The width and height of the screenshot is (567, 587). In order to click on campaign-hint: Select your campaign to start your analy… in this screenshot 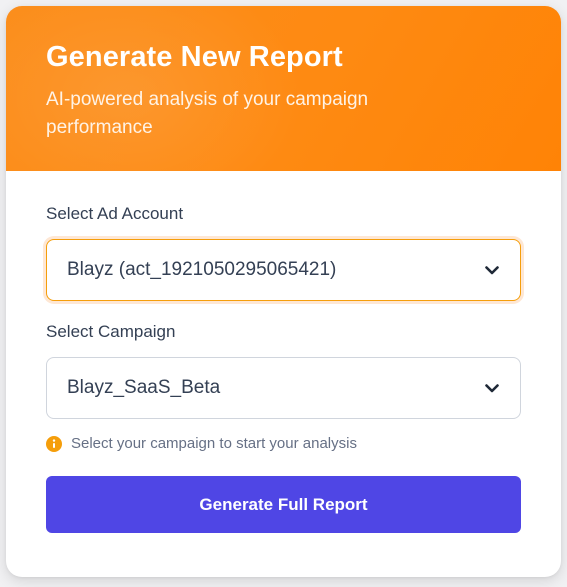, I will do `click(283, 444)`.